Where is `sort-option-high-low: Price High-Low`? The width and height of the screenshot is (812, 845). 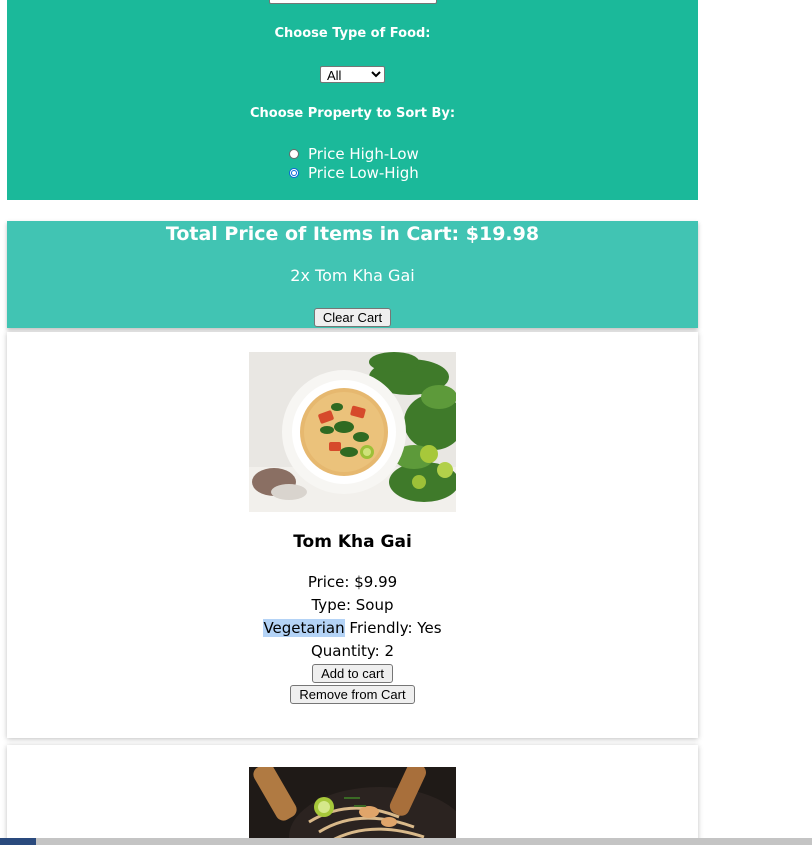
sort-option-high-low: Price High-Low is located at coordinates (354, 154).